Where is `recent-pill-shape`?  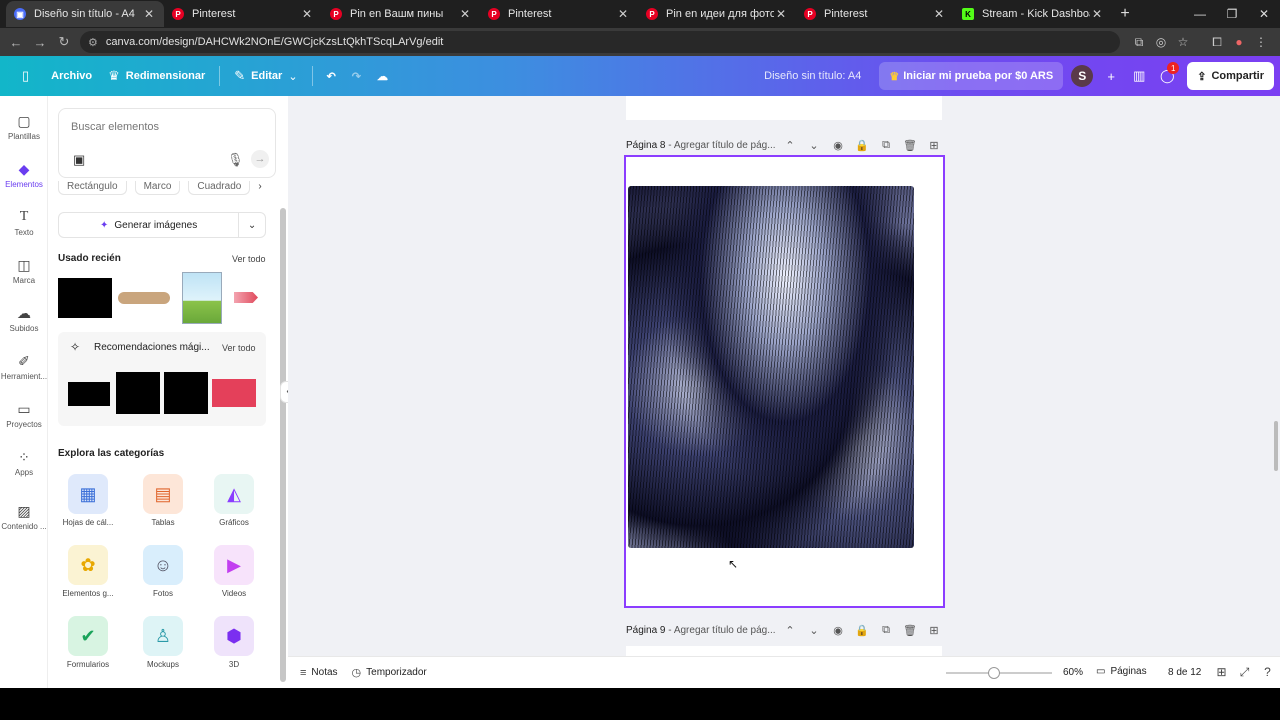
recent-pill-shape is located at coordinates (144, 298).